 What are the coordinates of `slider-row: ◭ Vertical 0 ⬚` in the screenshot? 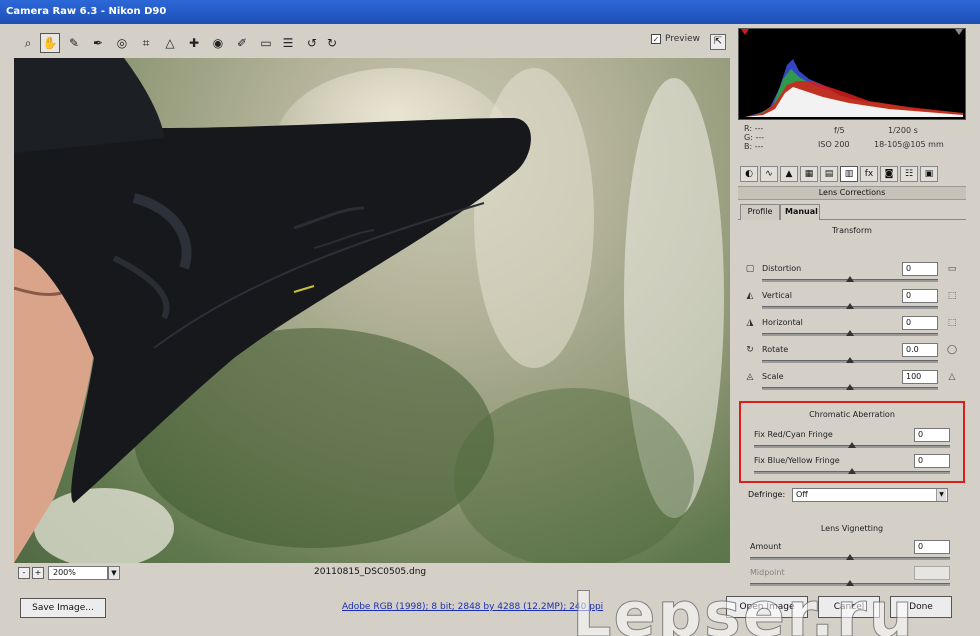 It's located at (852, 302).